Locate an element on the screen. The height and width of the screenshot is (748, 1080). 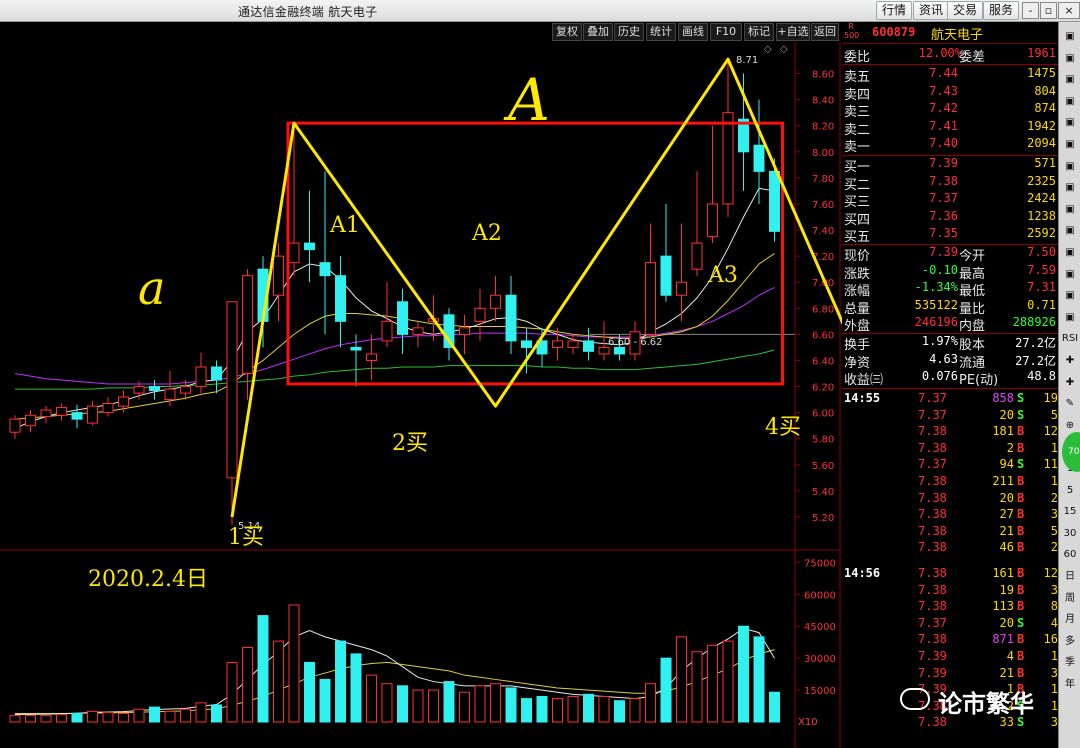
strip-tool-2: ▣ is located at coordinates (1070, 80).